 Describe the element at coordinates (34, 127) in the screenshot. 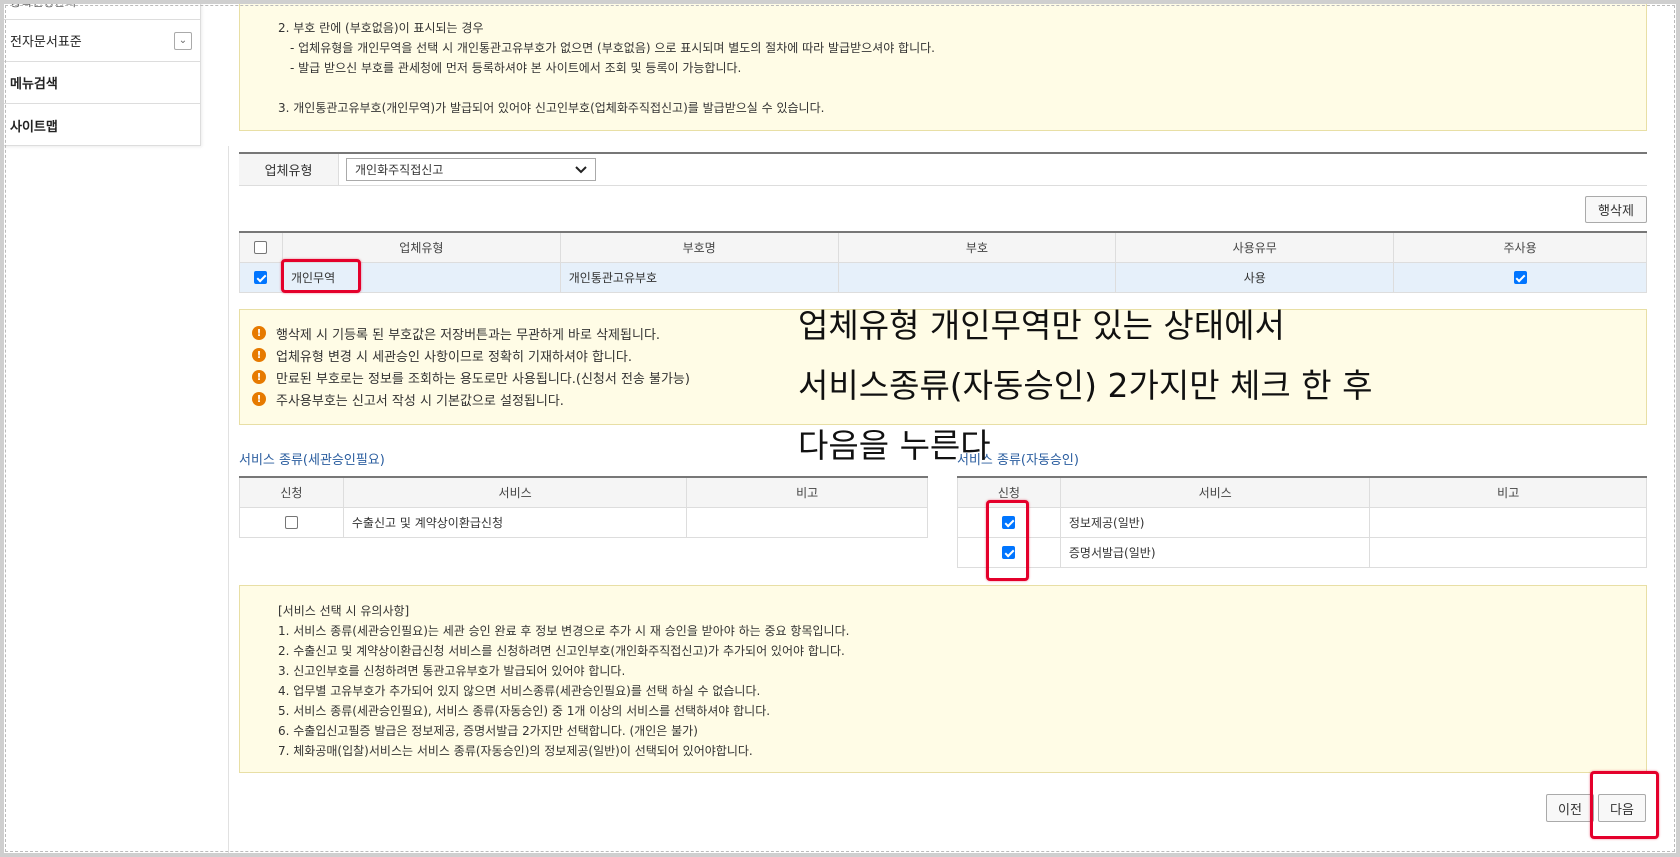

I see `sidebar-item-label: 사이트맵` at that location.